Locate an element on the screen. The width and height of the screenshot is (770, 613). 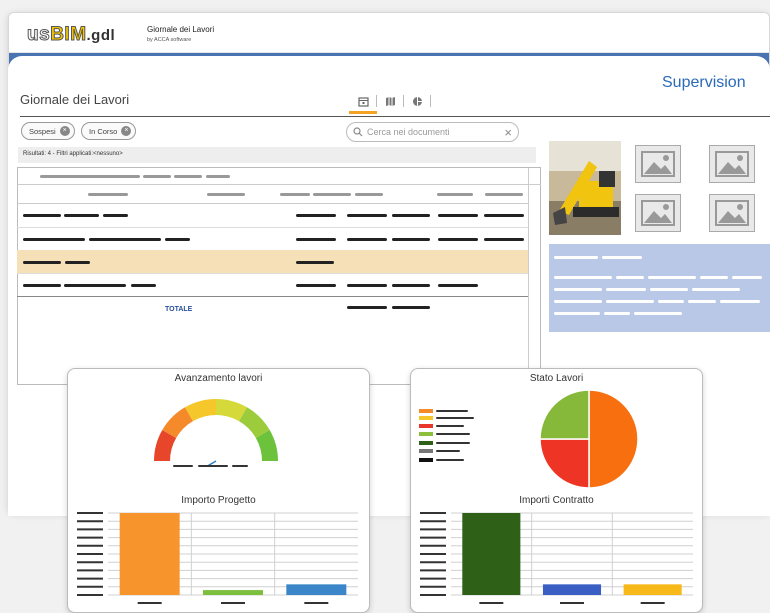
description-box is located at coordinates (659, 288).